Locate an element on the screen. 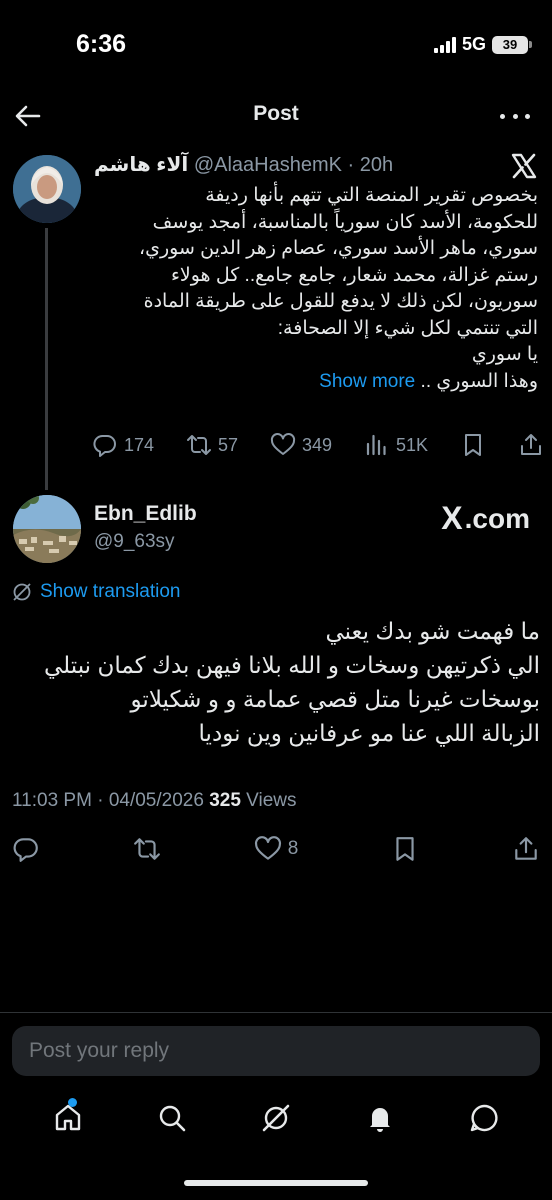 The width and height of the screenshot is (552, 1200). quoted-post-header: آلاء هاشم @AlaaHashemK · 20h is located at coordinates (243, 164).